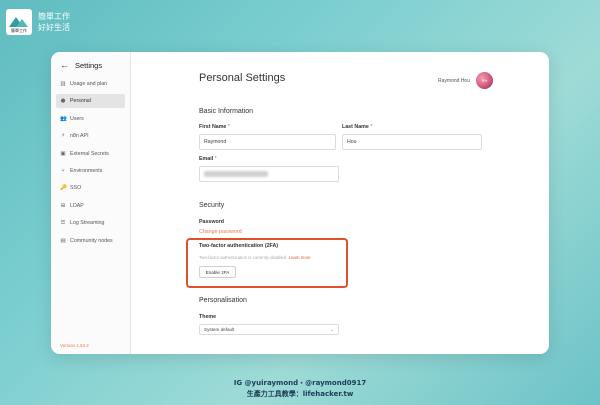 This screenshot has height=405, width=600. I want to click on theme-label: Theme, so click(208, 317).